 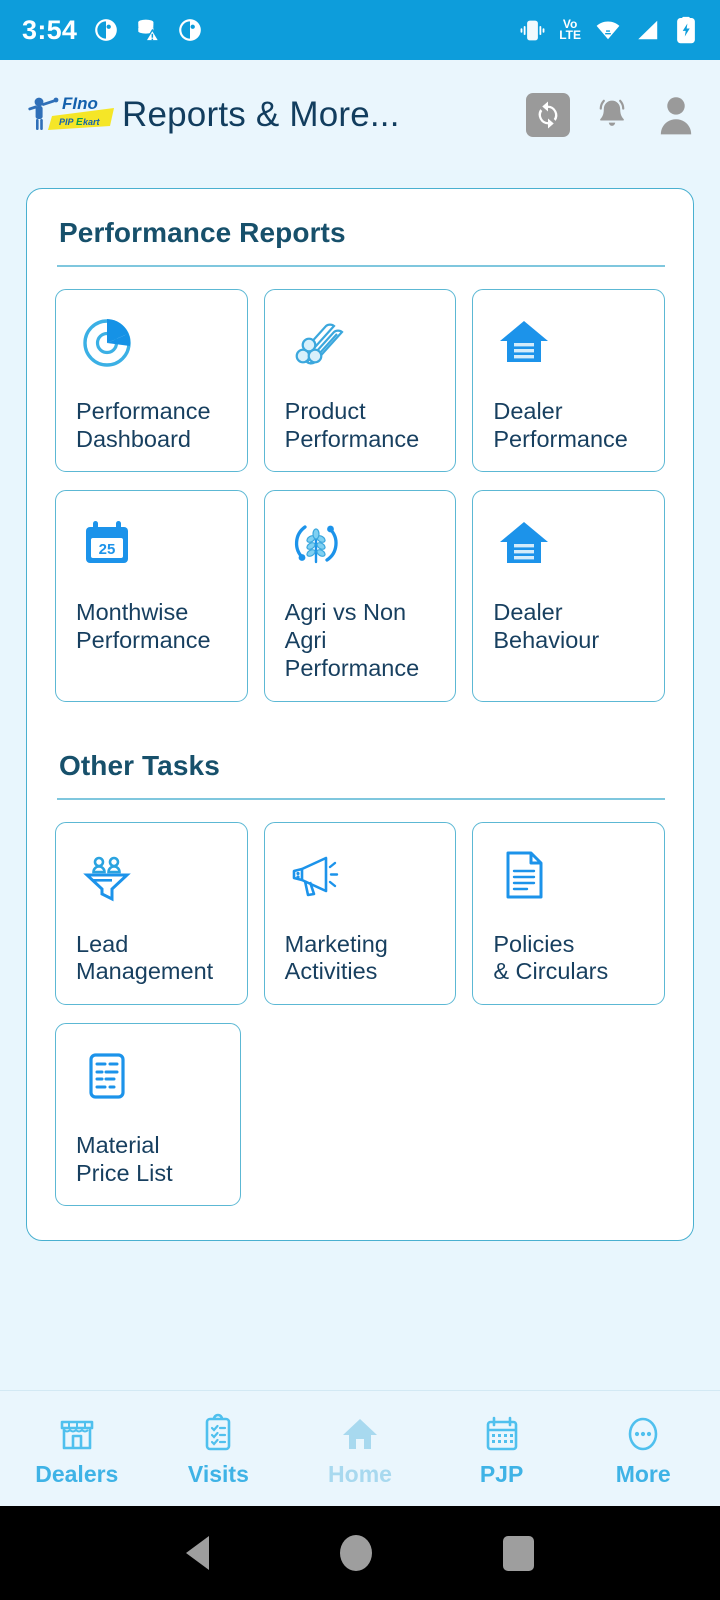 What do you see at coordinates (92, 122) in the screenshot?
I see `svg-text: kart` at bounding box center [92, 122].